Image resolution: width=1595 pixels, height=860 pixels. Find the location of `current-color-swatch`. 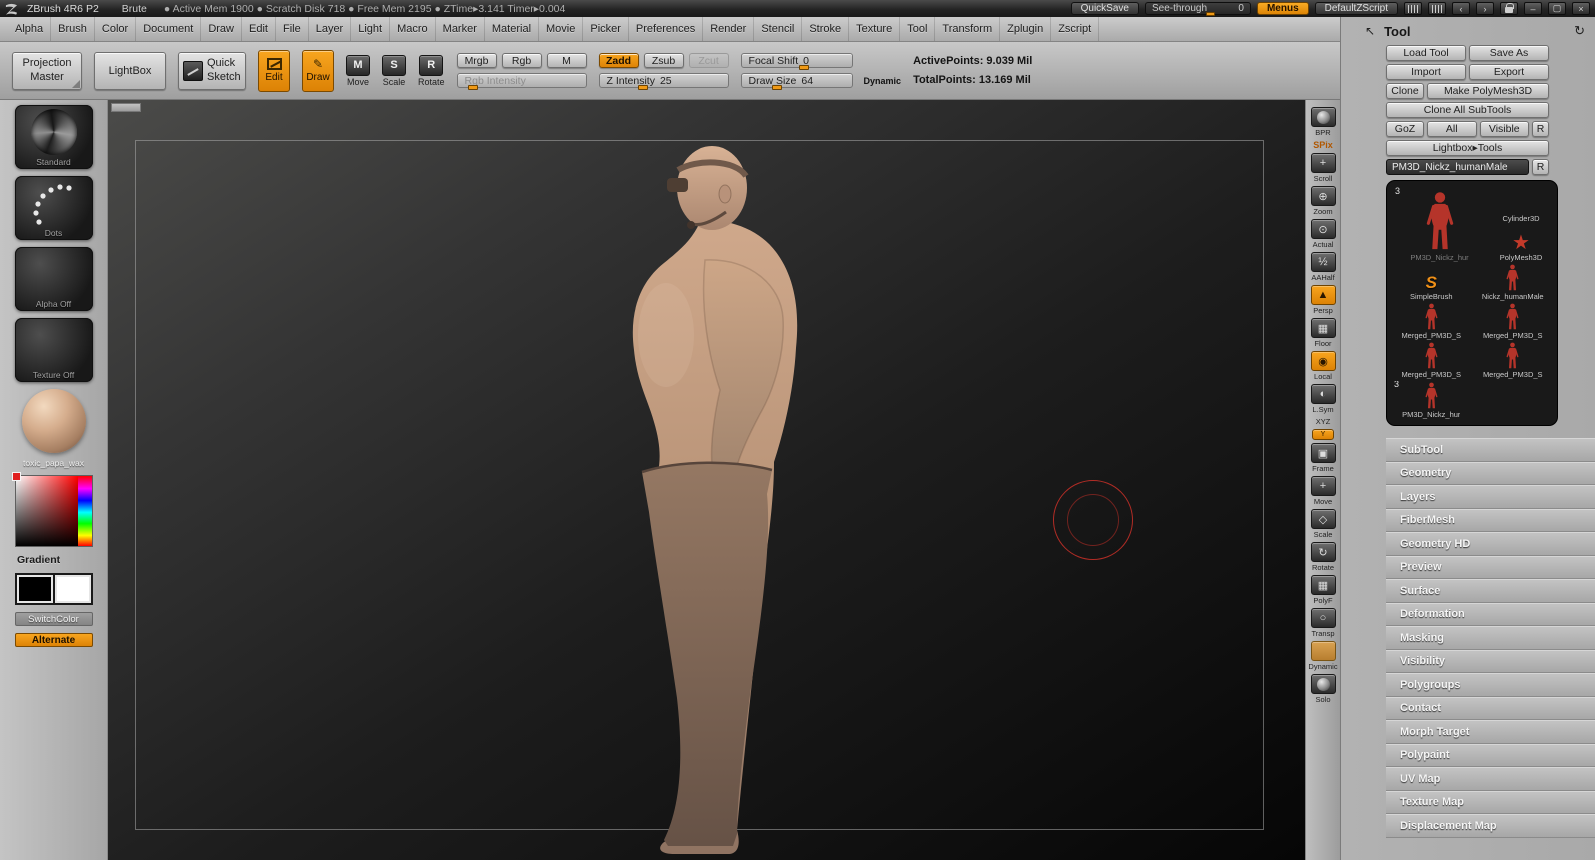

current-color-swatch is located at coordinates (16, 476).